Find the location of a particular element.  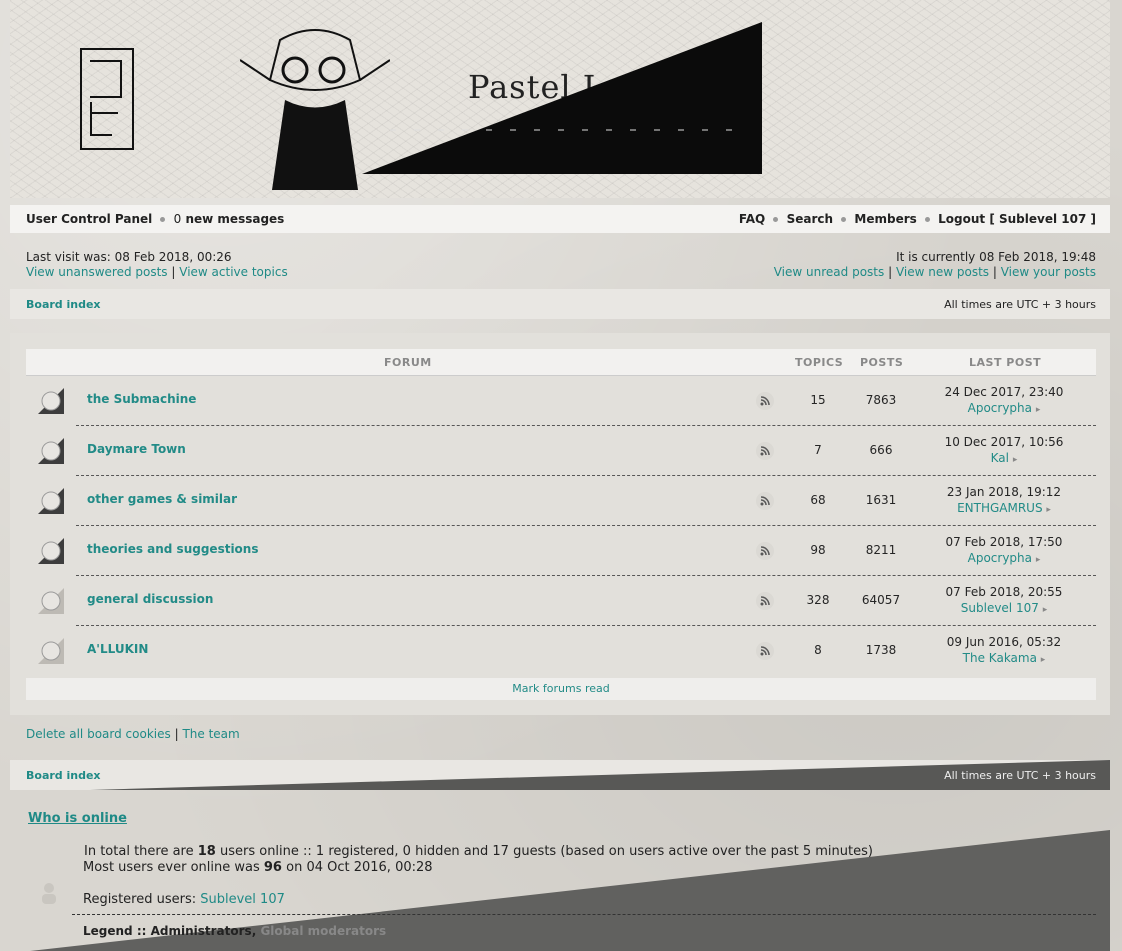

legend-admins-link: Administrators is located at coordinates (201, 931).